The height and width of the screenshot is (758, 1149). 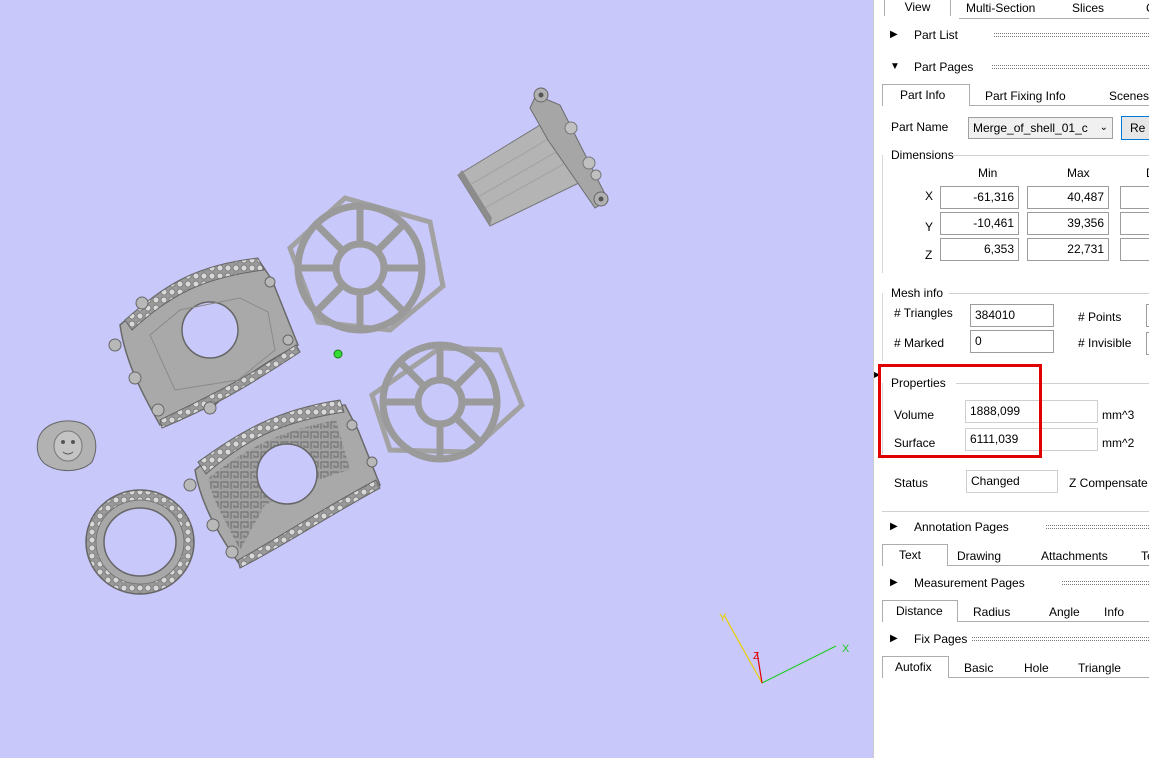 What do you see at coordinates (926, 95) in the screenshot?
I see `tab-part-info: Part Info` at bounding box center [926, 95].